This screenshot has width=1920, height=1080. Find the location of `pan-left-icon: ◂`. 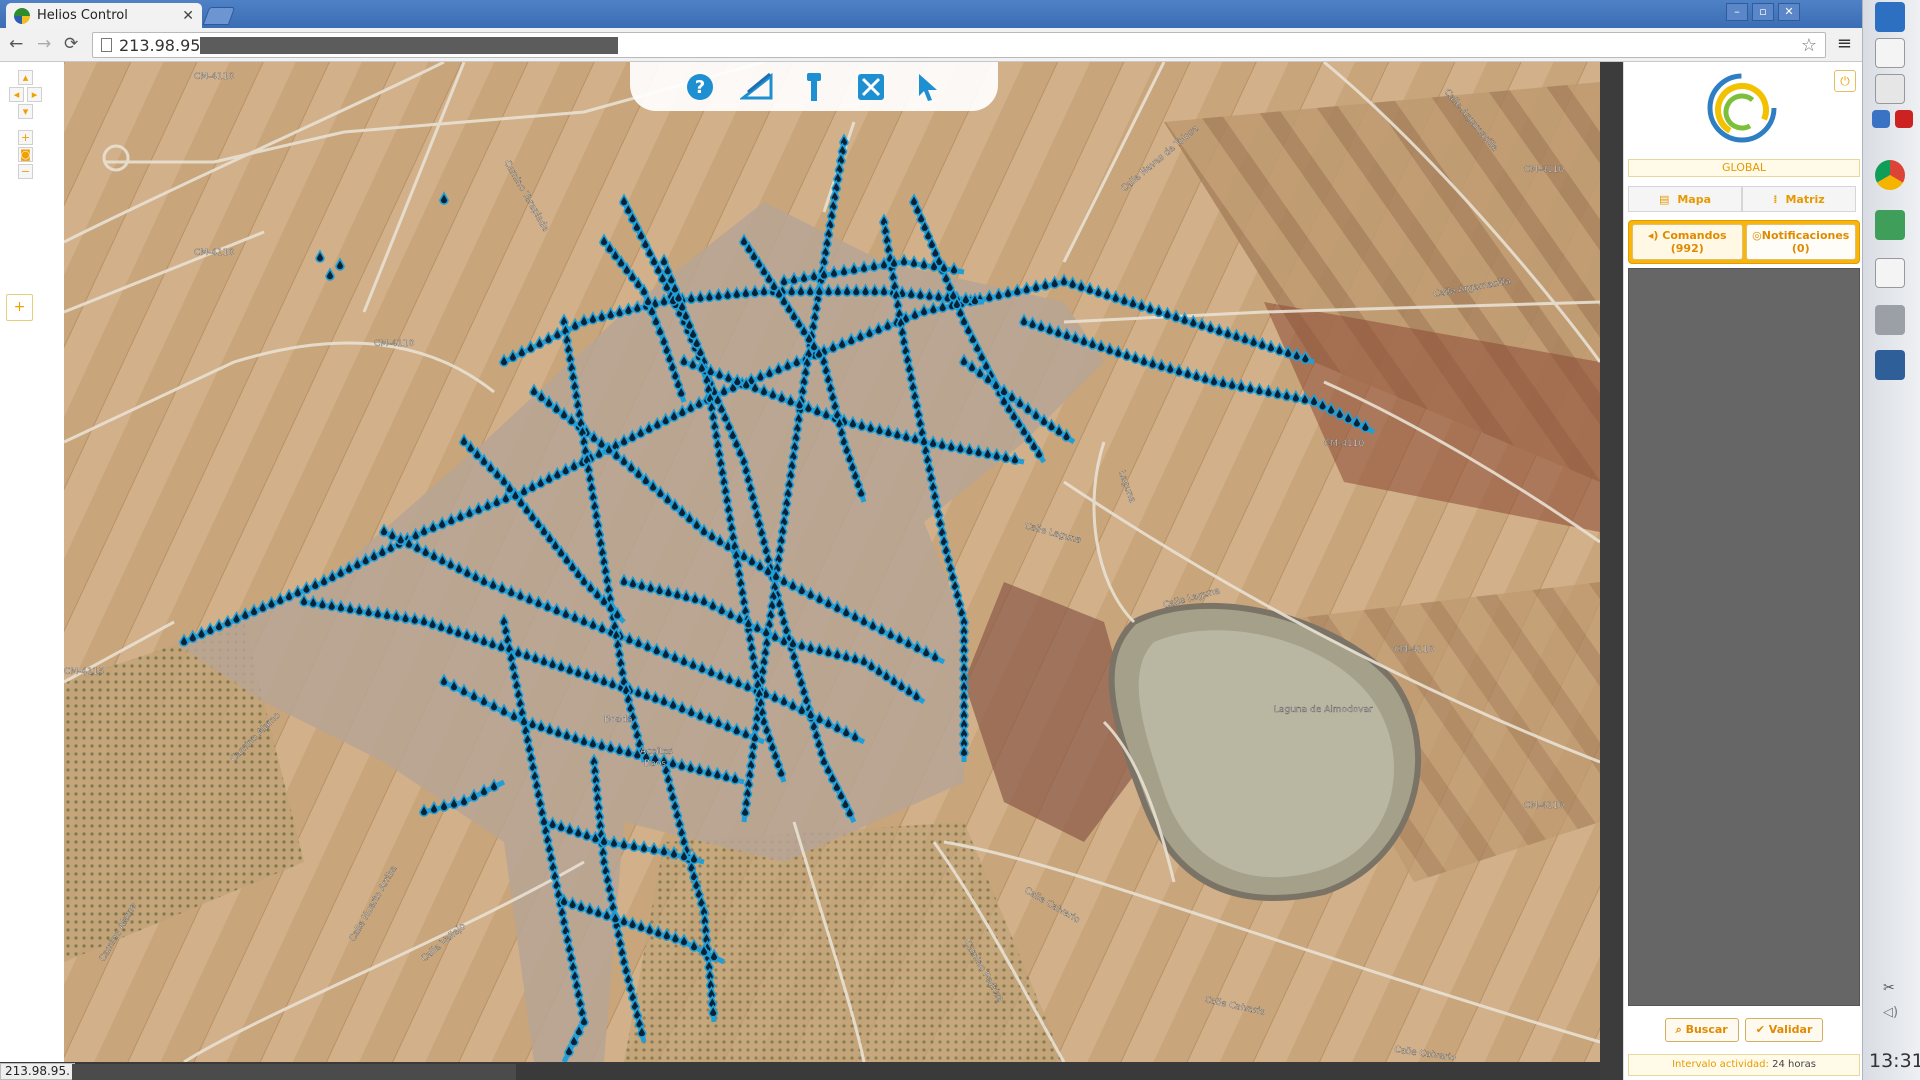

pan-left-icon: ◂ is located at coordinates (16, 94).